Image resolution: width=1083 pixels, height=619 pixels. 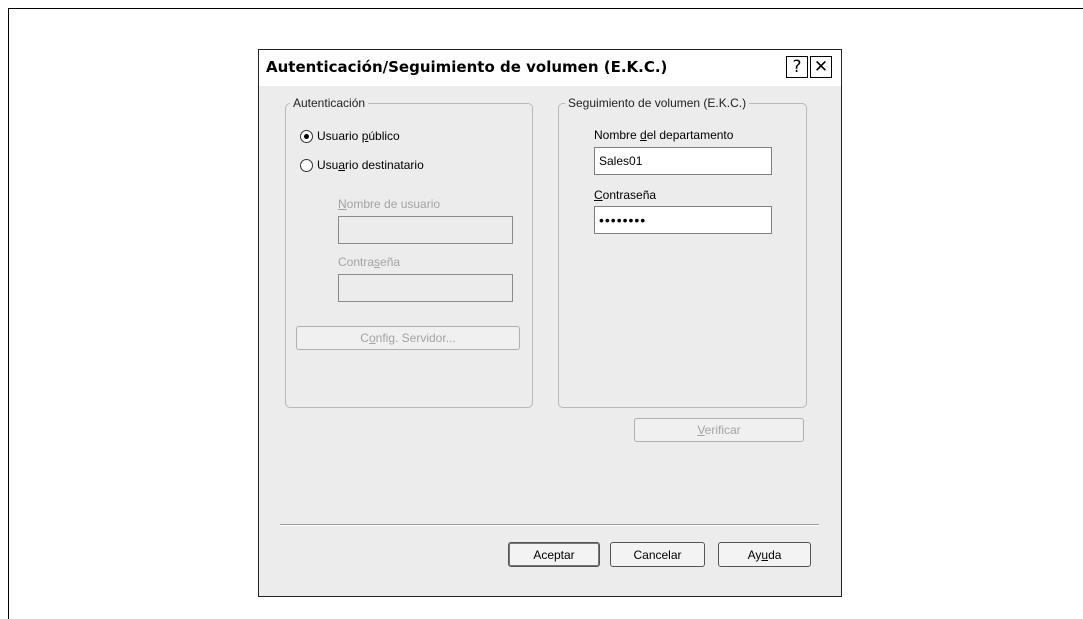 What do you see at coordinates (549, 525) in the screenshot?
I see `footer-separator` at bounding box center [549, 525].